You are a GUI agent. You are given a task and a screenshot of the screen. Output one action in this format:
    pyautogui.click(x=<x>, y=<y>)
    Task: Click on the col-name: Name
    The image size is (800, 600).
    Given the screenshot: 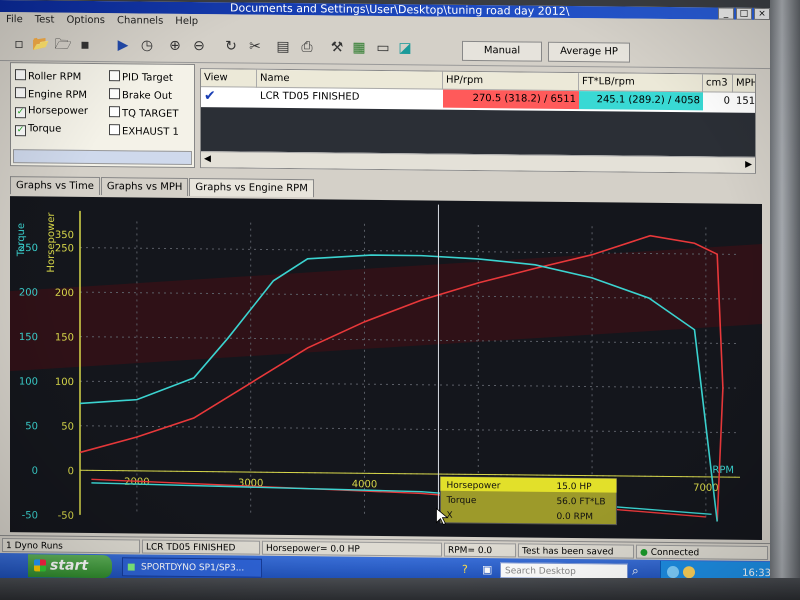 What is the action you would take?
    pyautogui.click(x=350, y=79)
    